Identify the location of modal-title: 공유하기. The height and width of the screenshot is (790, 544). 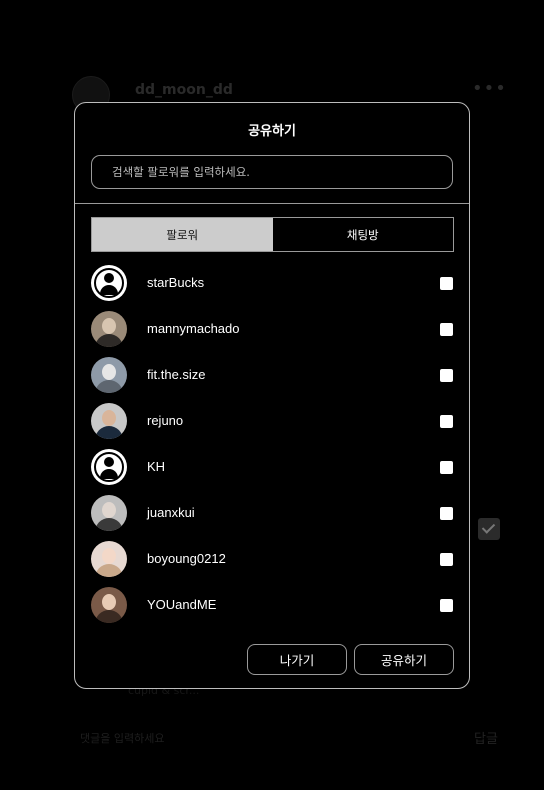
(272, 131).